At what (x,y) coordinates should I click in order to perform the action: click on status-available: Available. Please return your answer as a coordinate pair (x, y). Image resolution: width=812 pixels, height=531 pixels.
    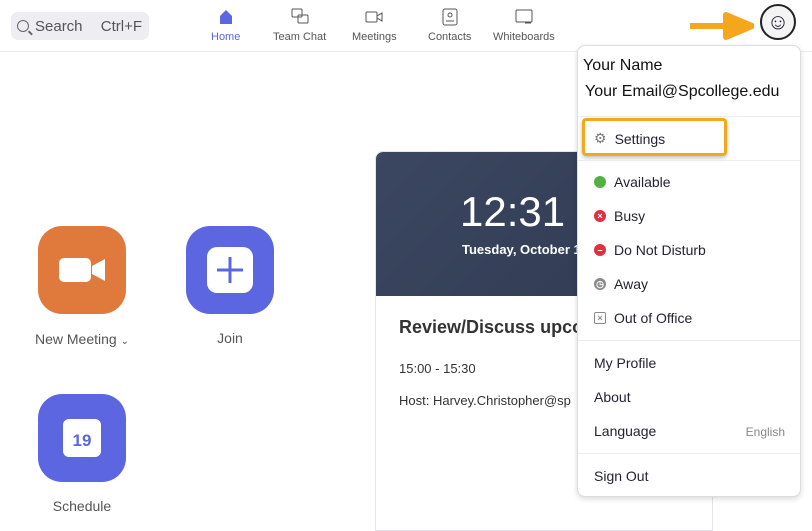
    Looking at the image, I should click on (632, 182).